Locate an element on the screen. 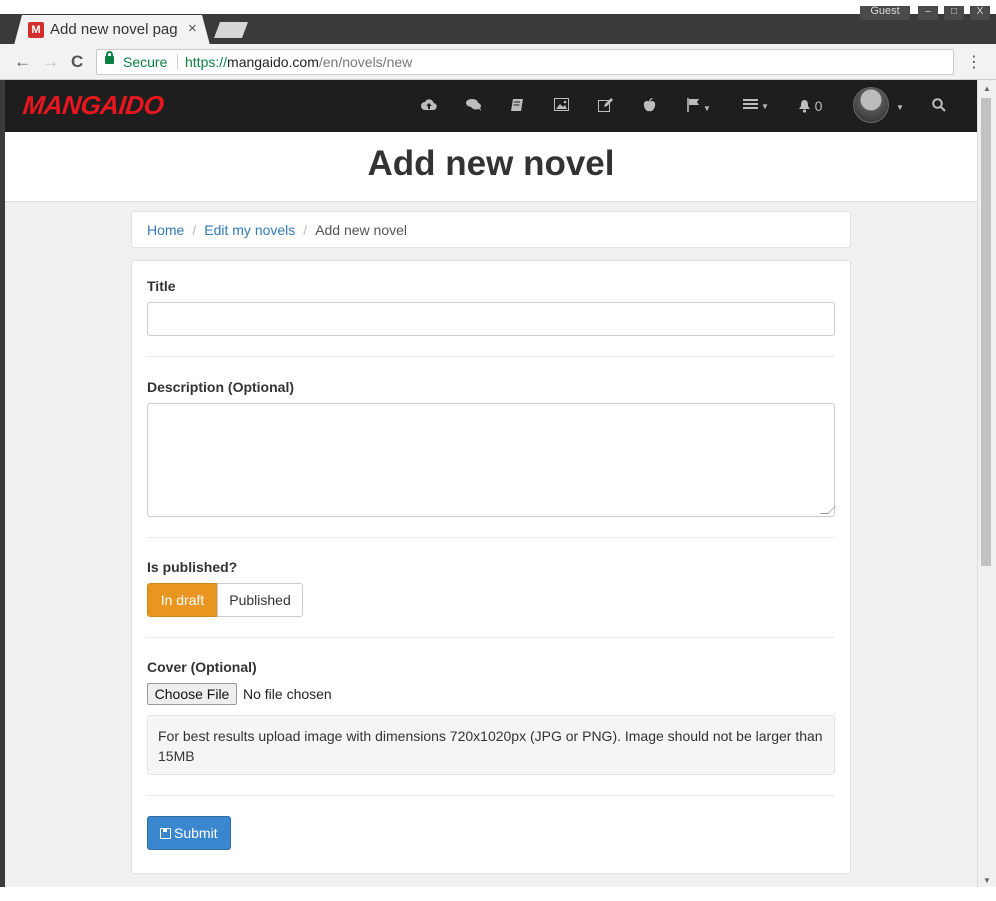 This screenshot has width=996, height=901. description-label: Description (Optional) is located at coordinates (220, 387).